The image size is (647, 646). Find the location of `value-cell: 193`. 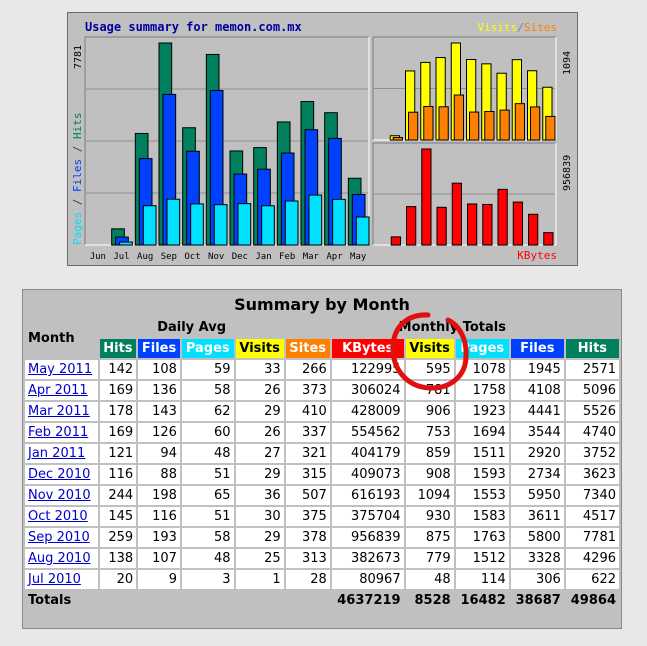

value-cell: 193 is located at coordinates (159, 537).